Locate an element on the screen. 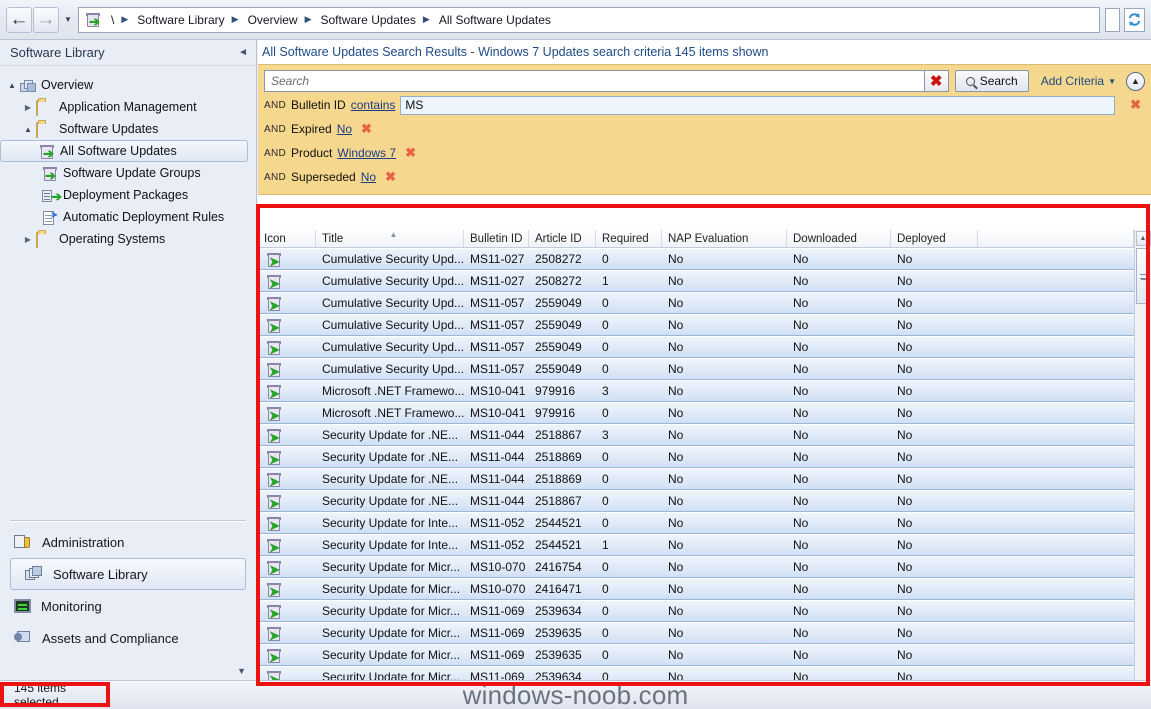  grid-column-header: Bulletin ID is located at coordinates (496, 238).